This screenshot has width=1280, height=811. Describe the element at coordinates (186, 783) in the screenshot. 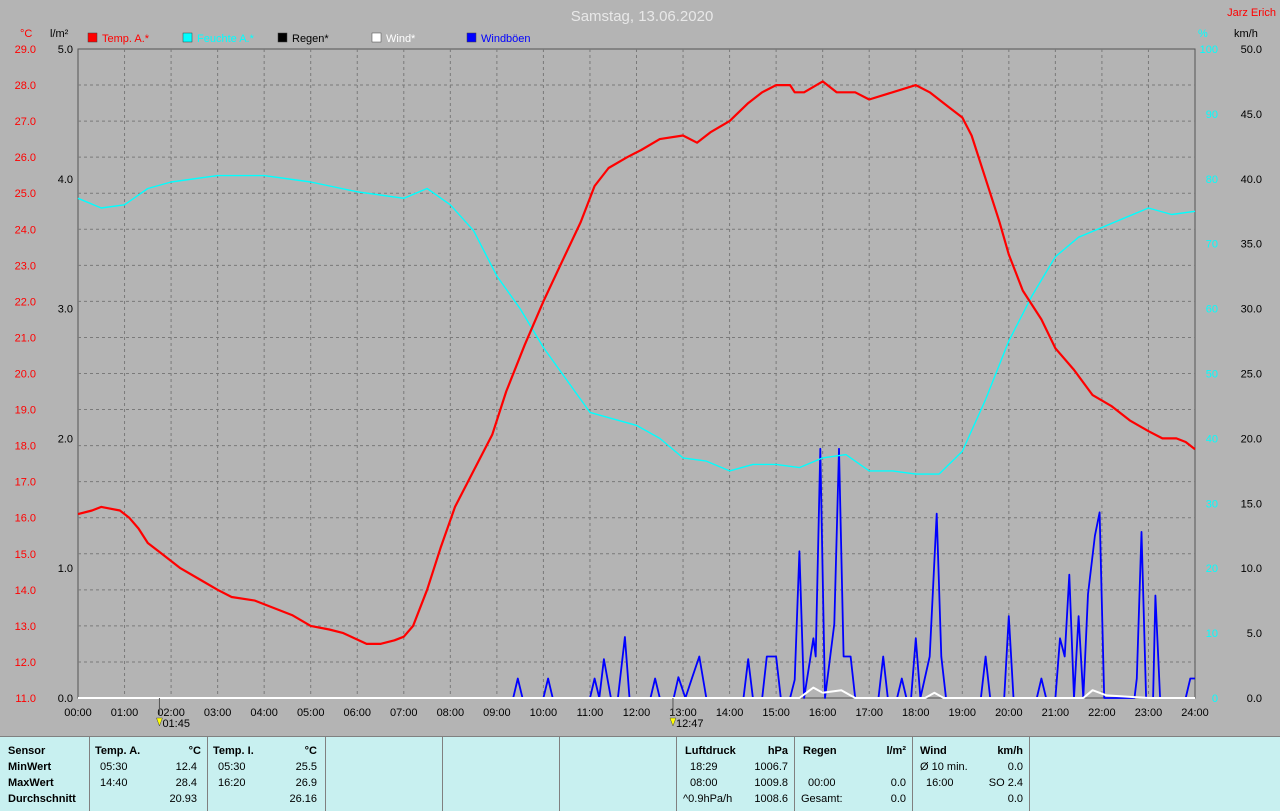

I see `temp-a-max-value: 28.4` at that location.